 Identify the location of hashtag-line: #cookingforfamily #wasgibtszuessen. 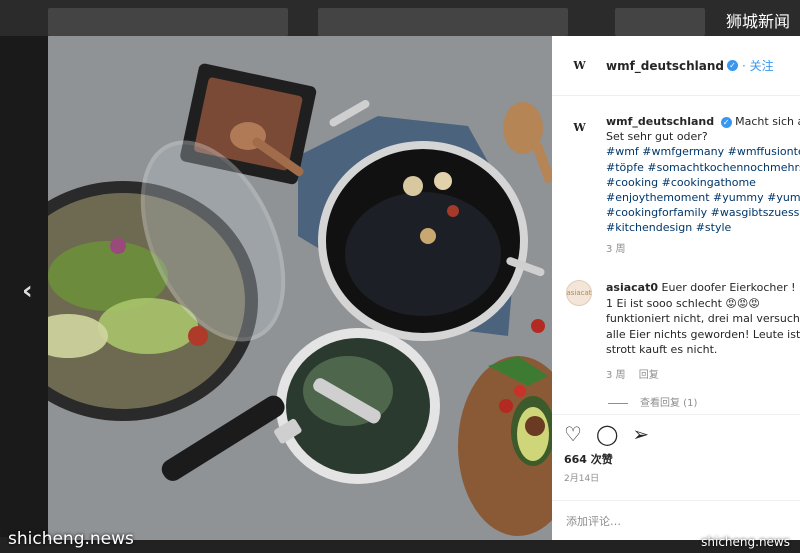
(703, 212).